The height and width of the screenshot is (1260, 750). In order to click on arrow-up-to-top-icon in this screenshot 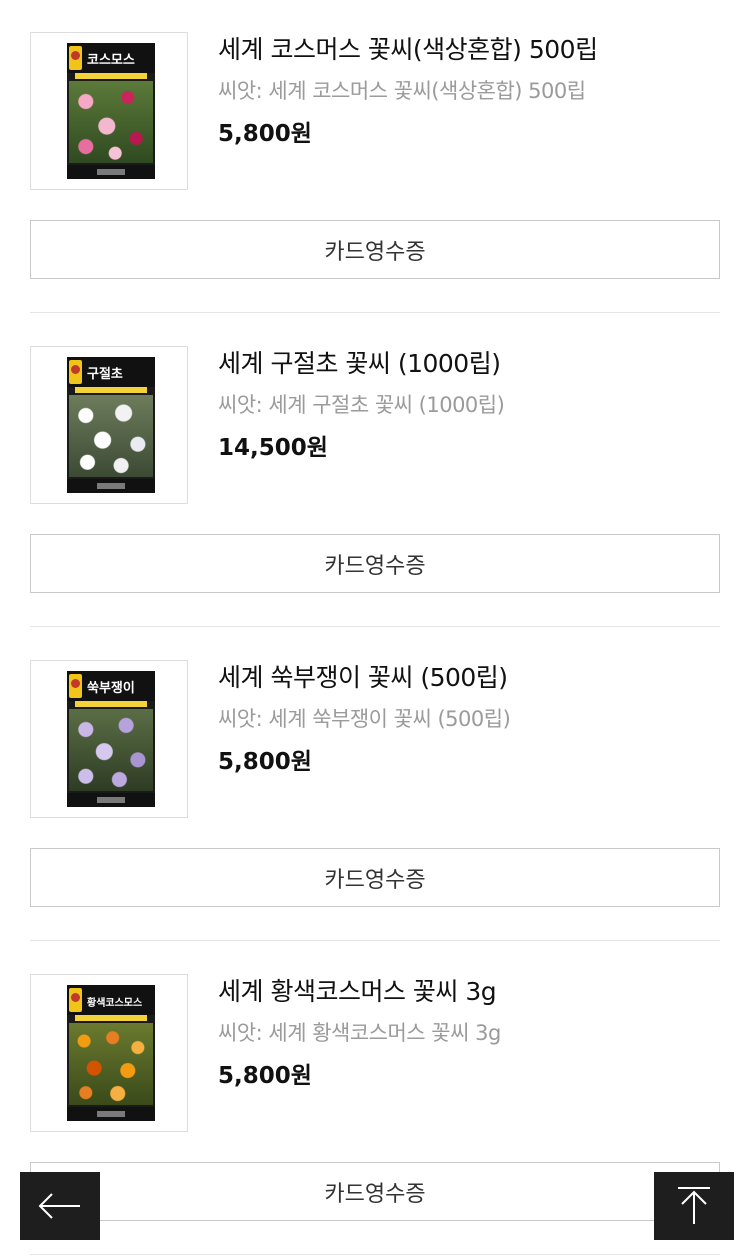, I will do `click(694, 1205)`.